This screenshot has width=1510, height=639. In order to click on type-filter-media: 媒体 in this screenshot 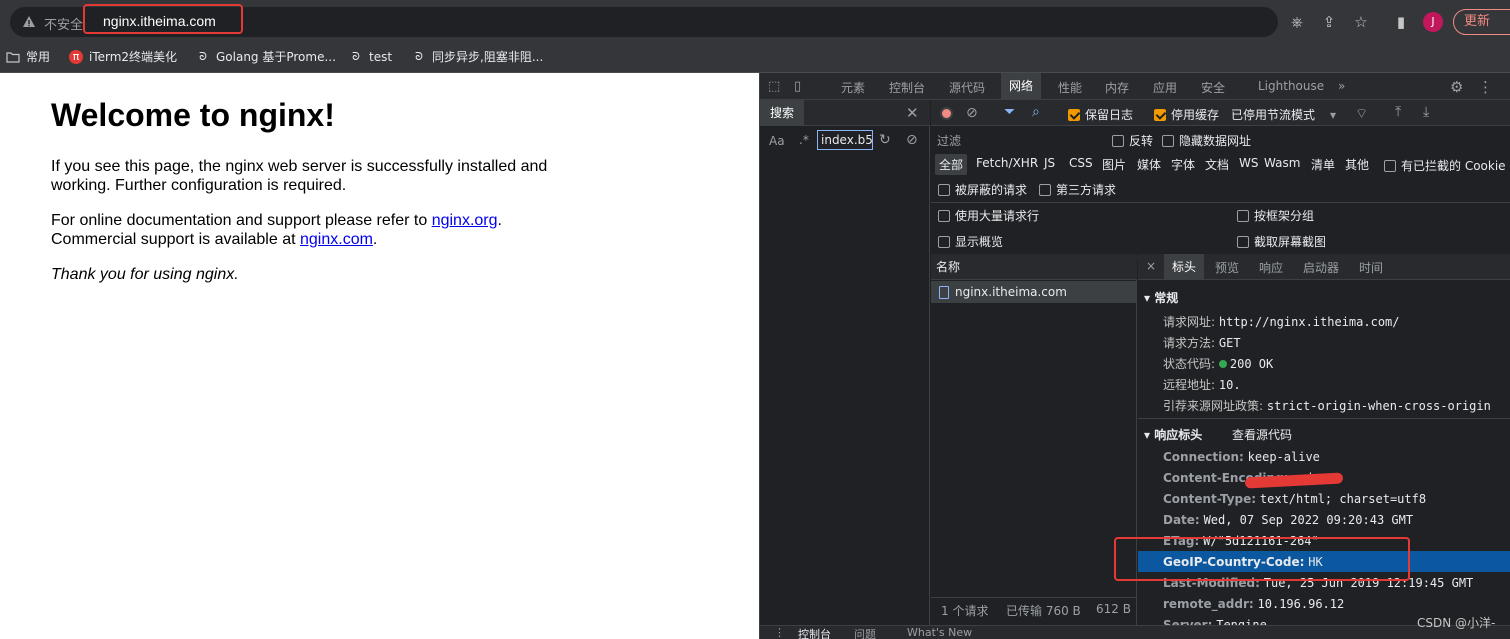, I will do `click(1149, 164)`.